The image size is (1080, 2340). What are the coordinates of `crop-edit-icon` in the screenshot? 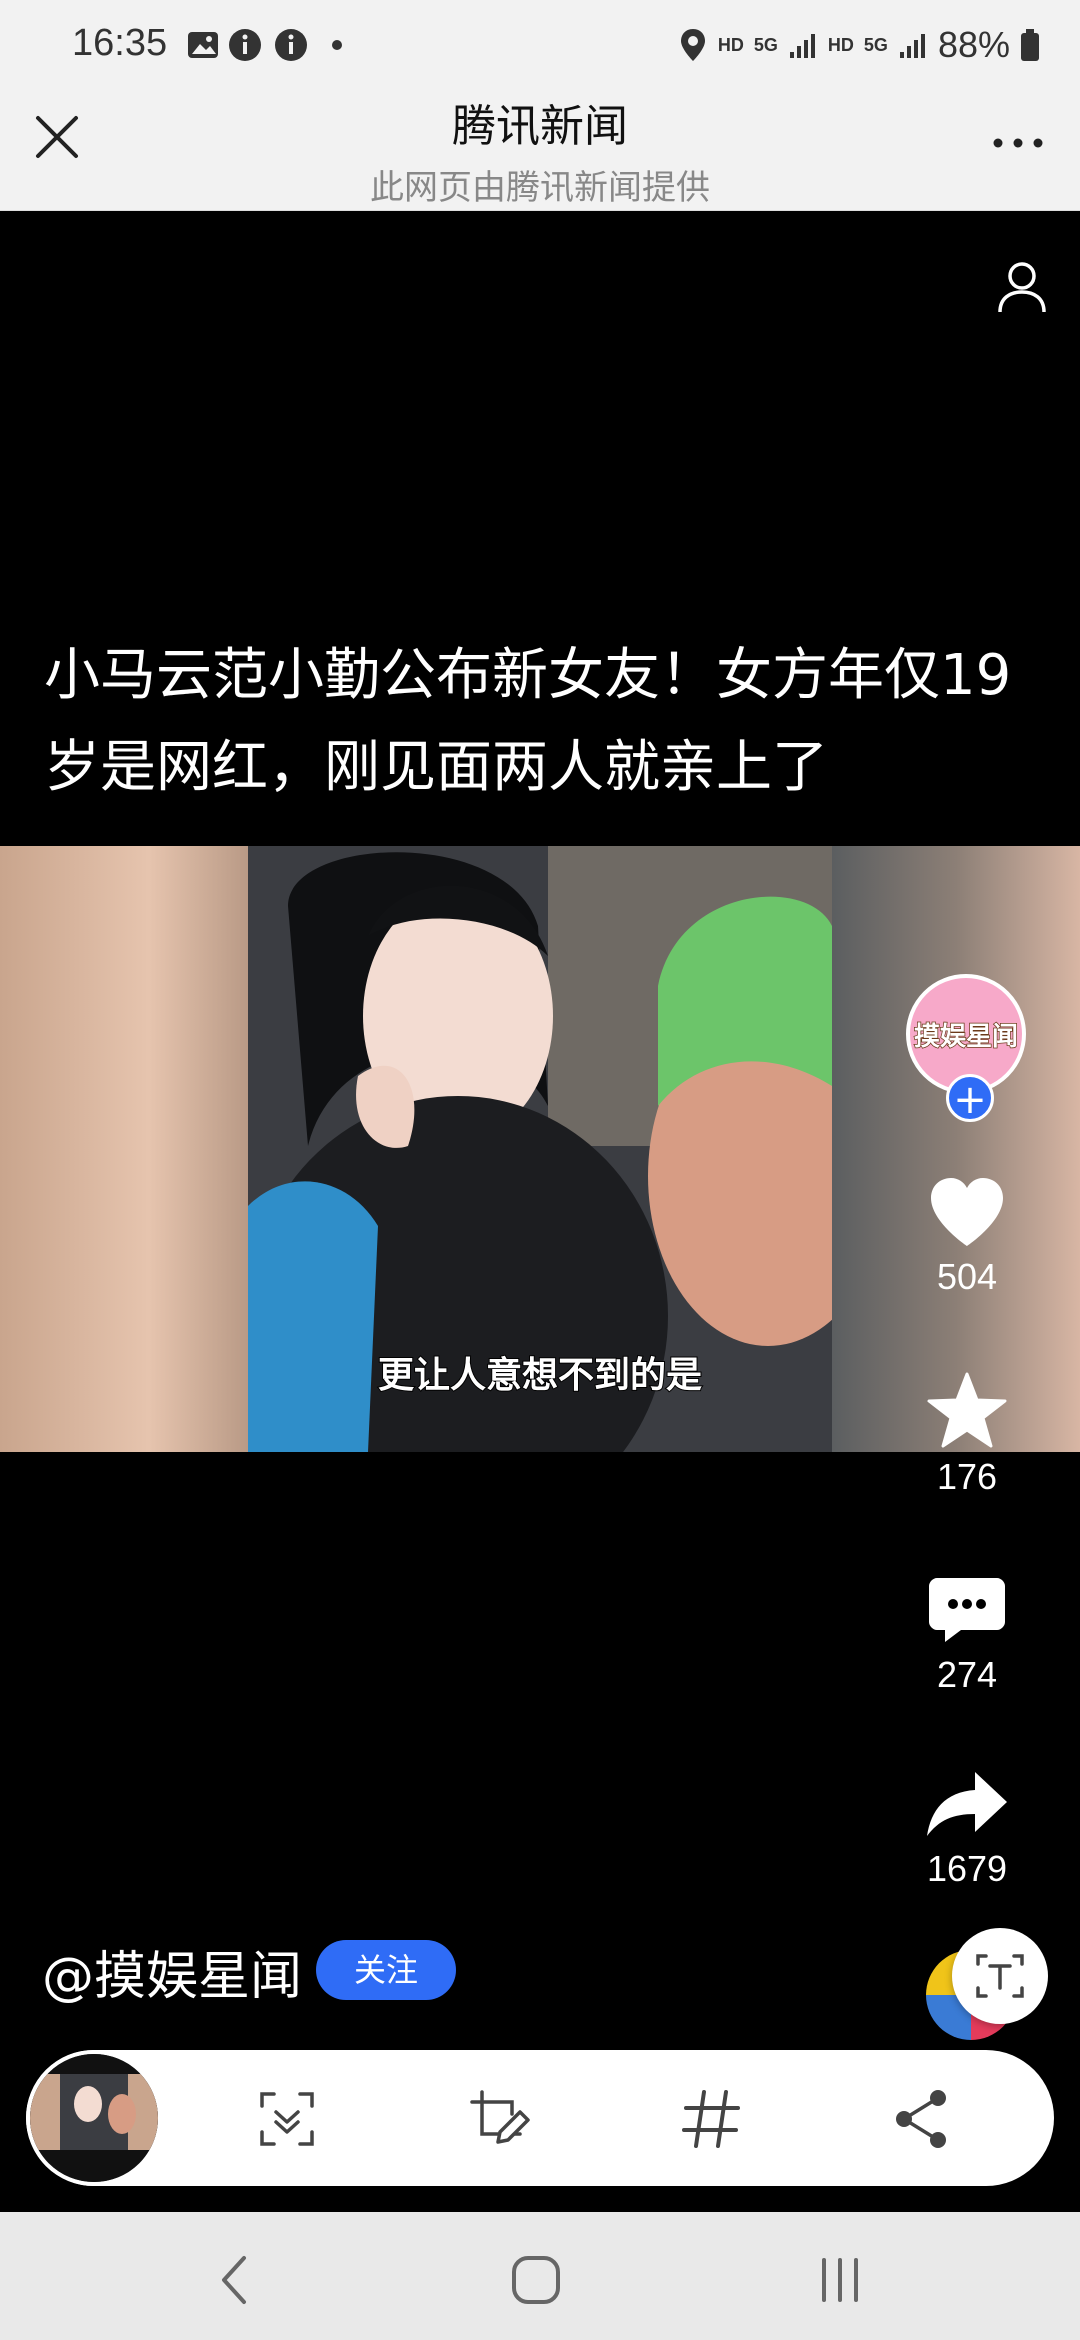 It's located at (499, 2119).